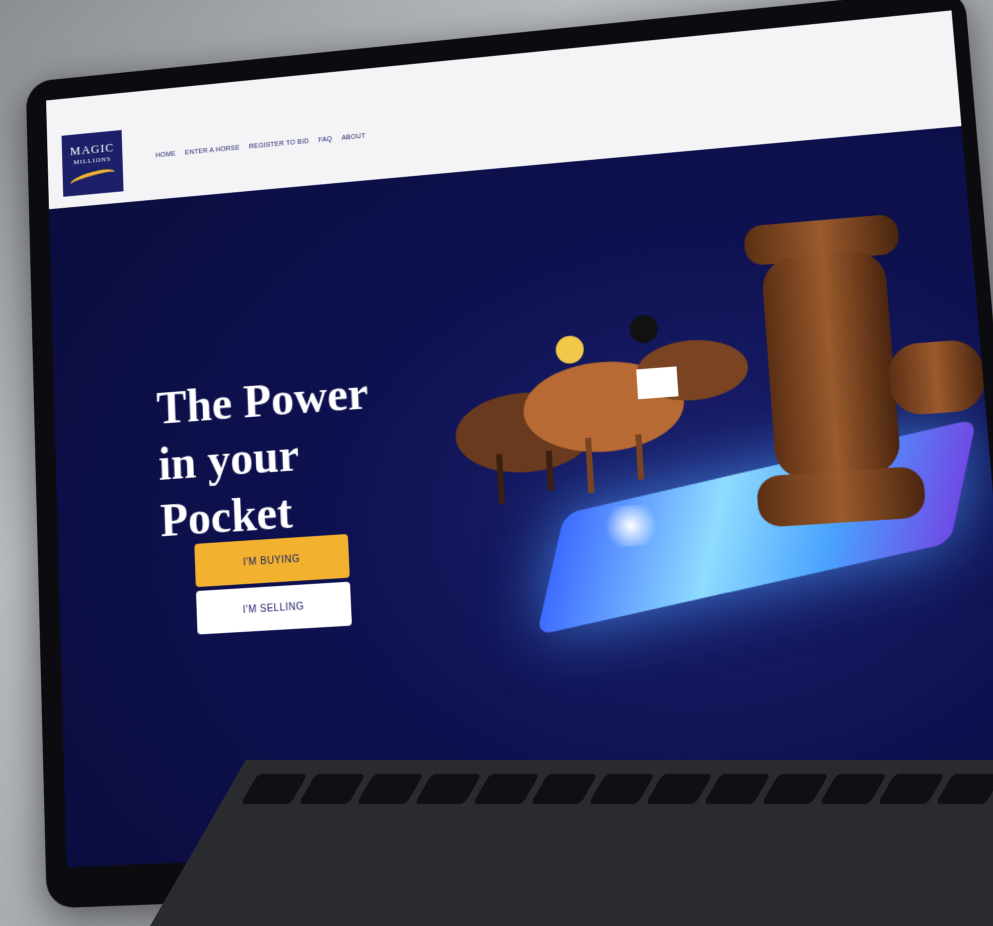 This screenshot has height=926, width=993. I want to click on im-buying-button: I'M BUYING, so click(271, 560).